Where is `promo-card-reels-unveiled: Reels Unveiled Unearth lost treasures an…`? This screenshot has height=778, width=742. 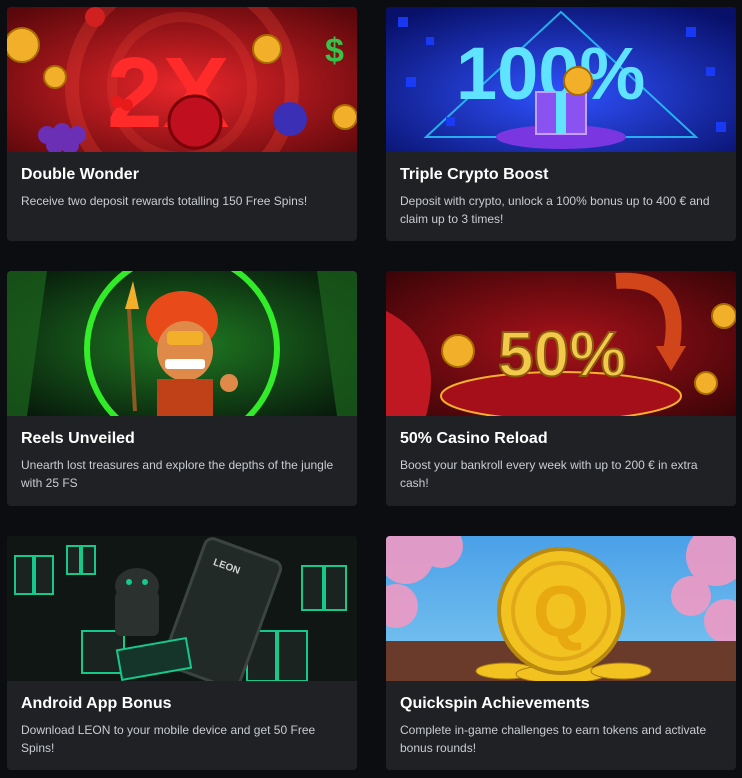 promo-card-reels-unveiled: Reels Unveiled Unearth lost treasures an… is located at coordinates (182, 388).